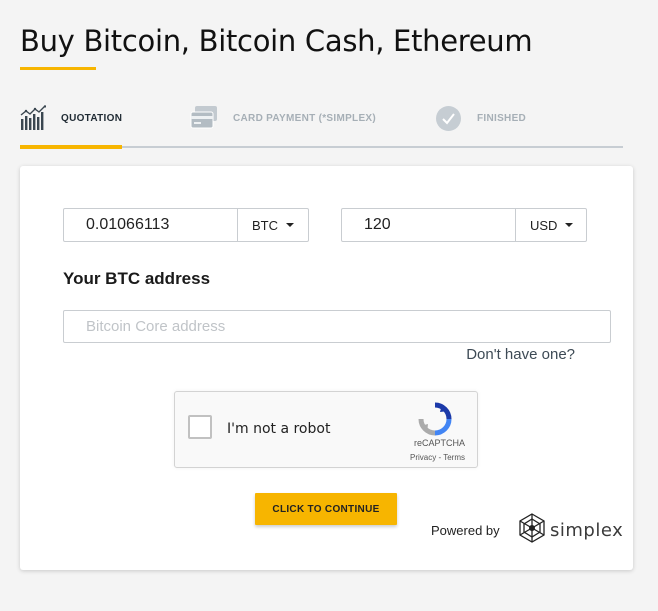  I want to click on steps-active-indicator, so click(71, 147).